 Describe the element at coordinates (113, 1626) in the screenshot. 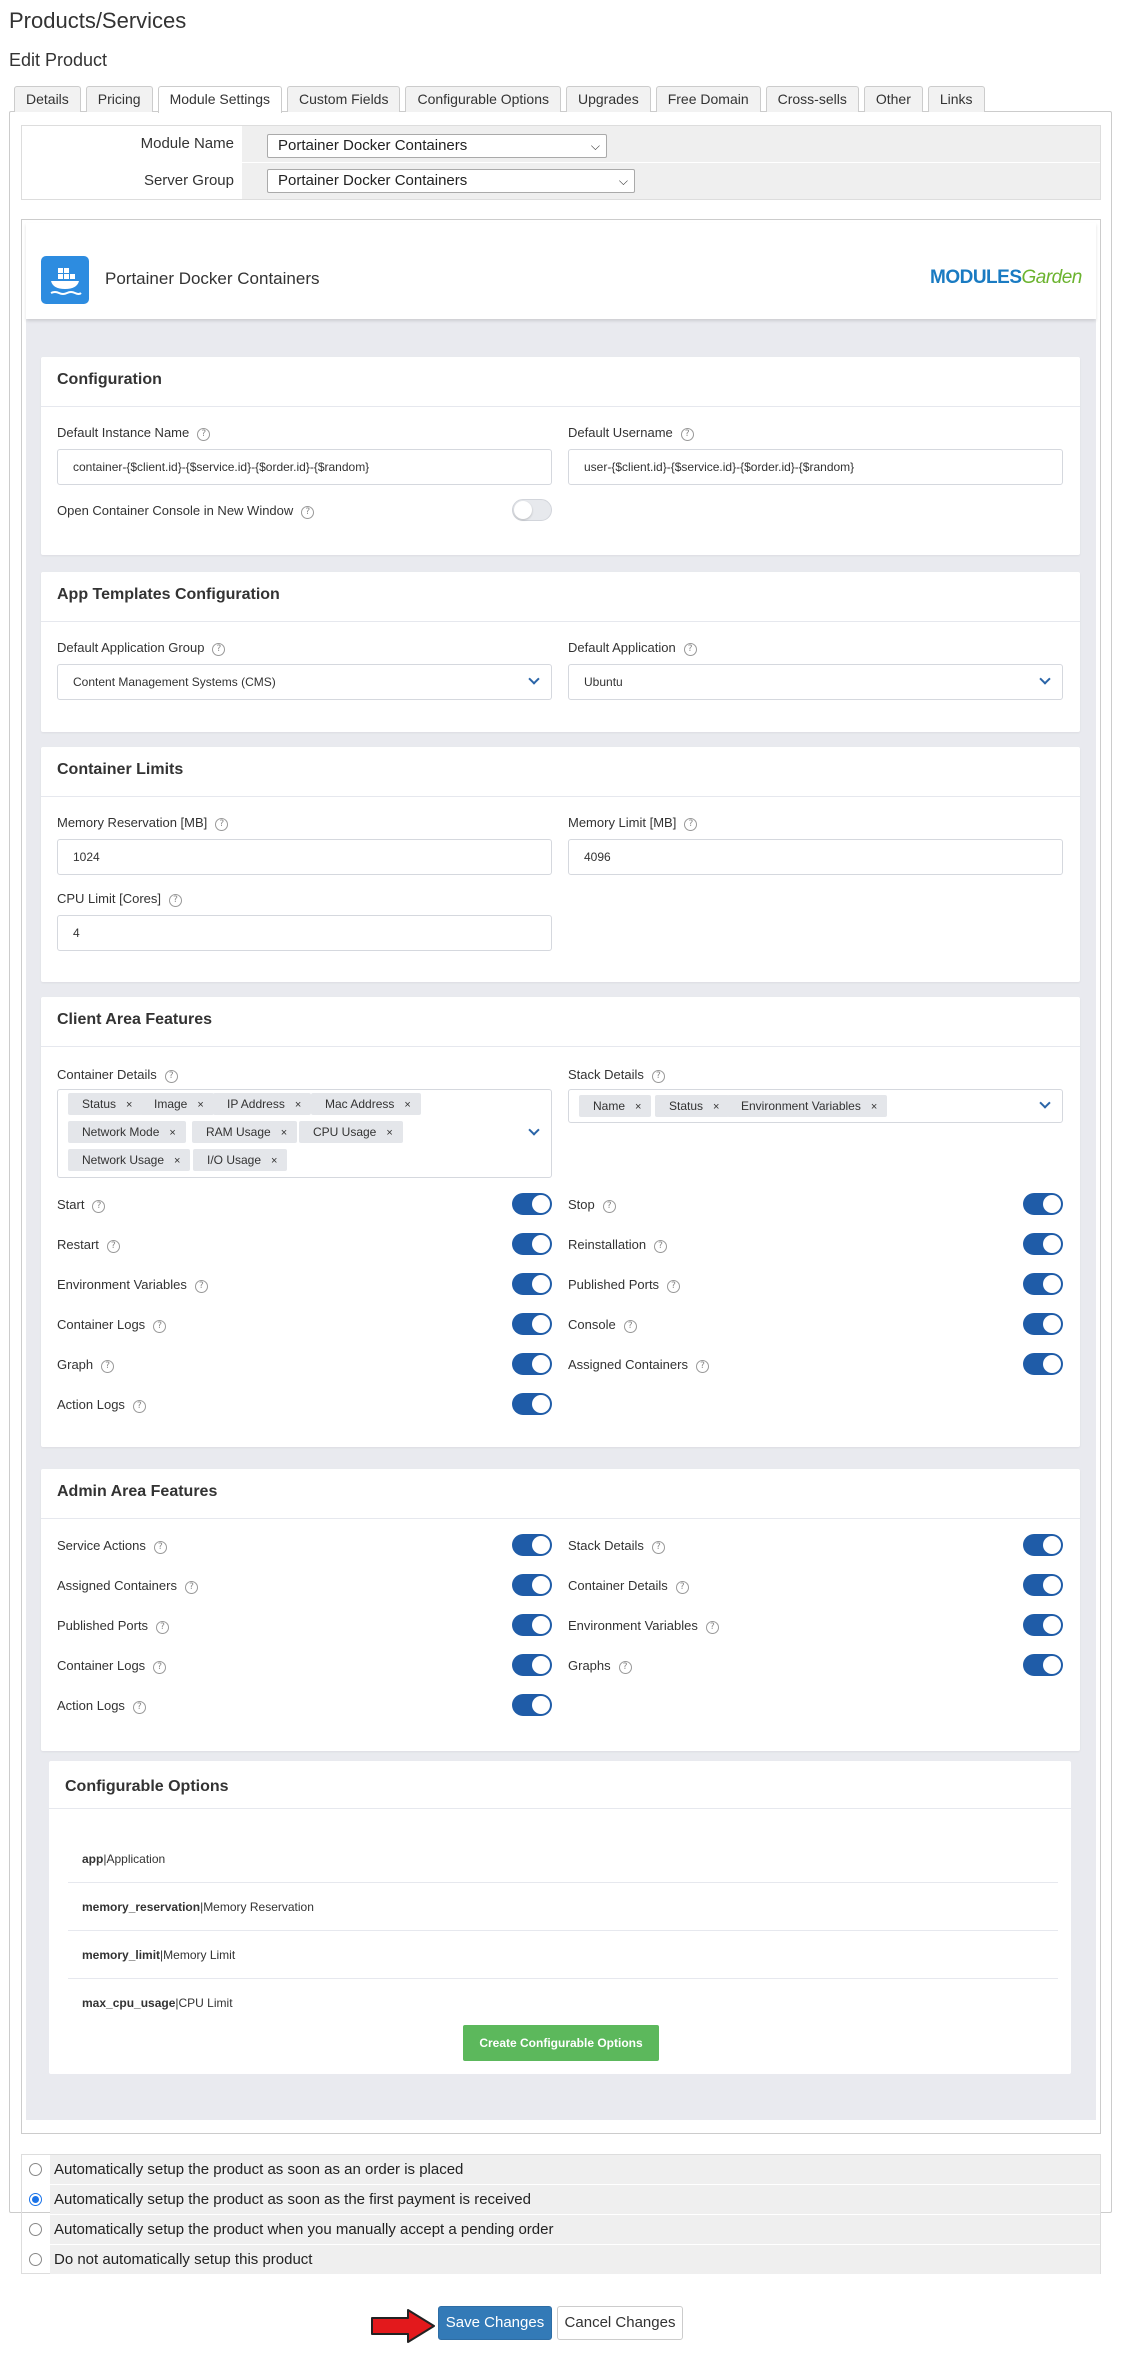

I see `admin-published-ports-label: Published Ports?` at that location.